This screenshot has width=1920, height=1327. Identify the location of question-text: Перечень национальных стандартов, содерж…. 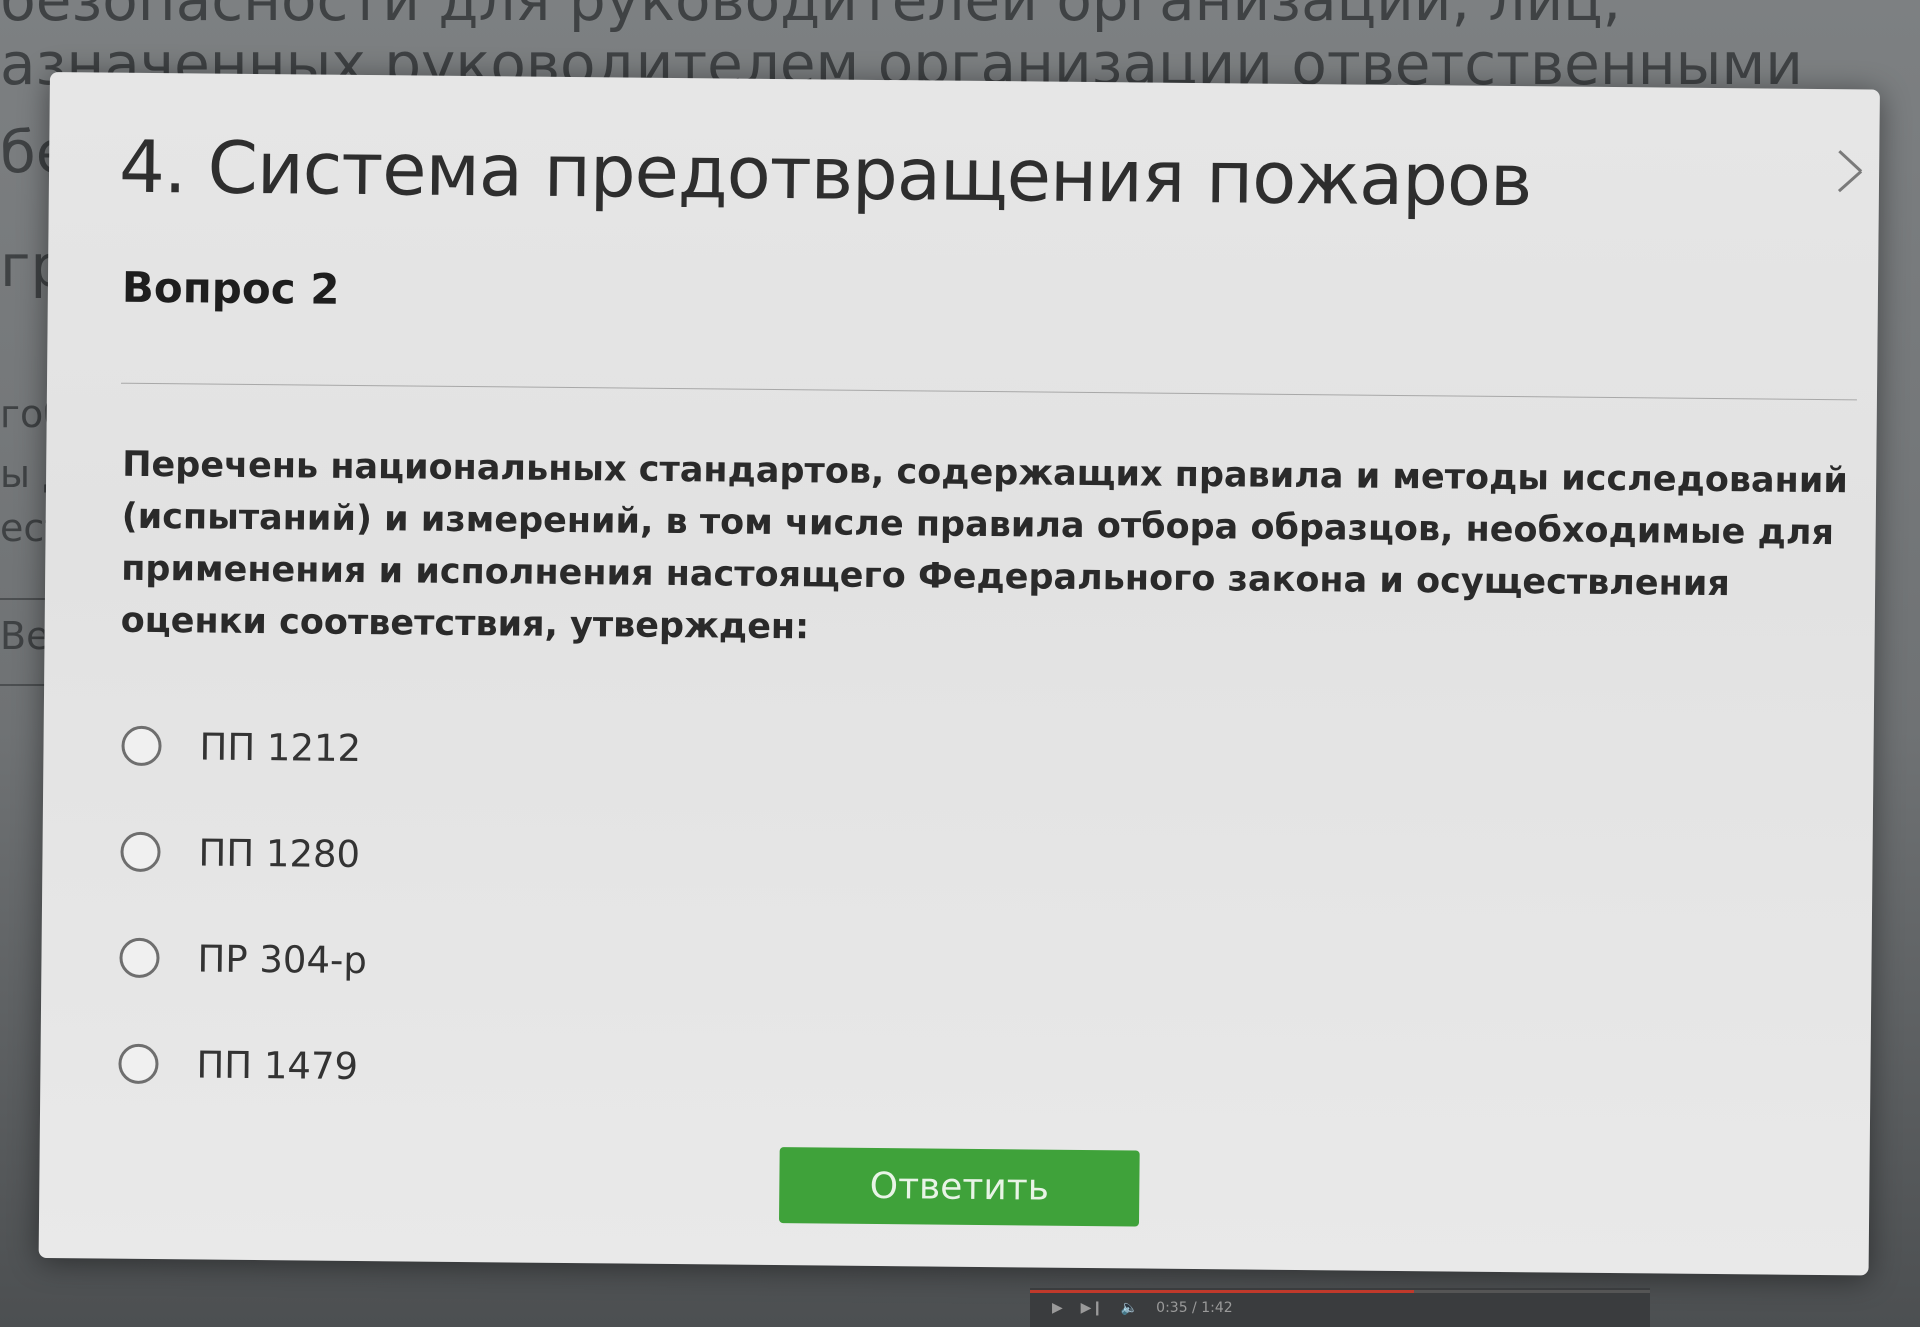
(984, 546).